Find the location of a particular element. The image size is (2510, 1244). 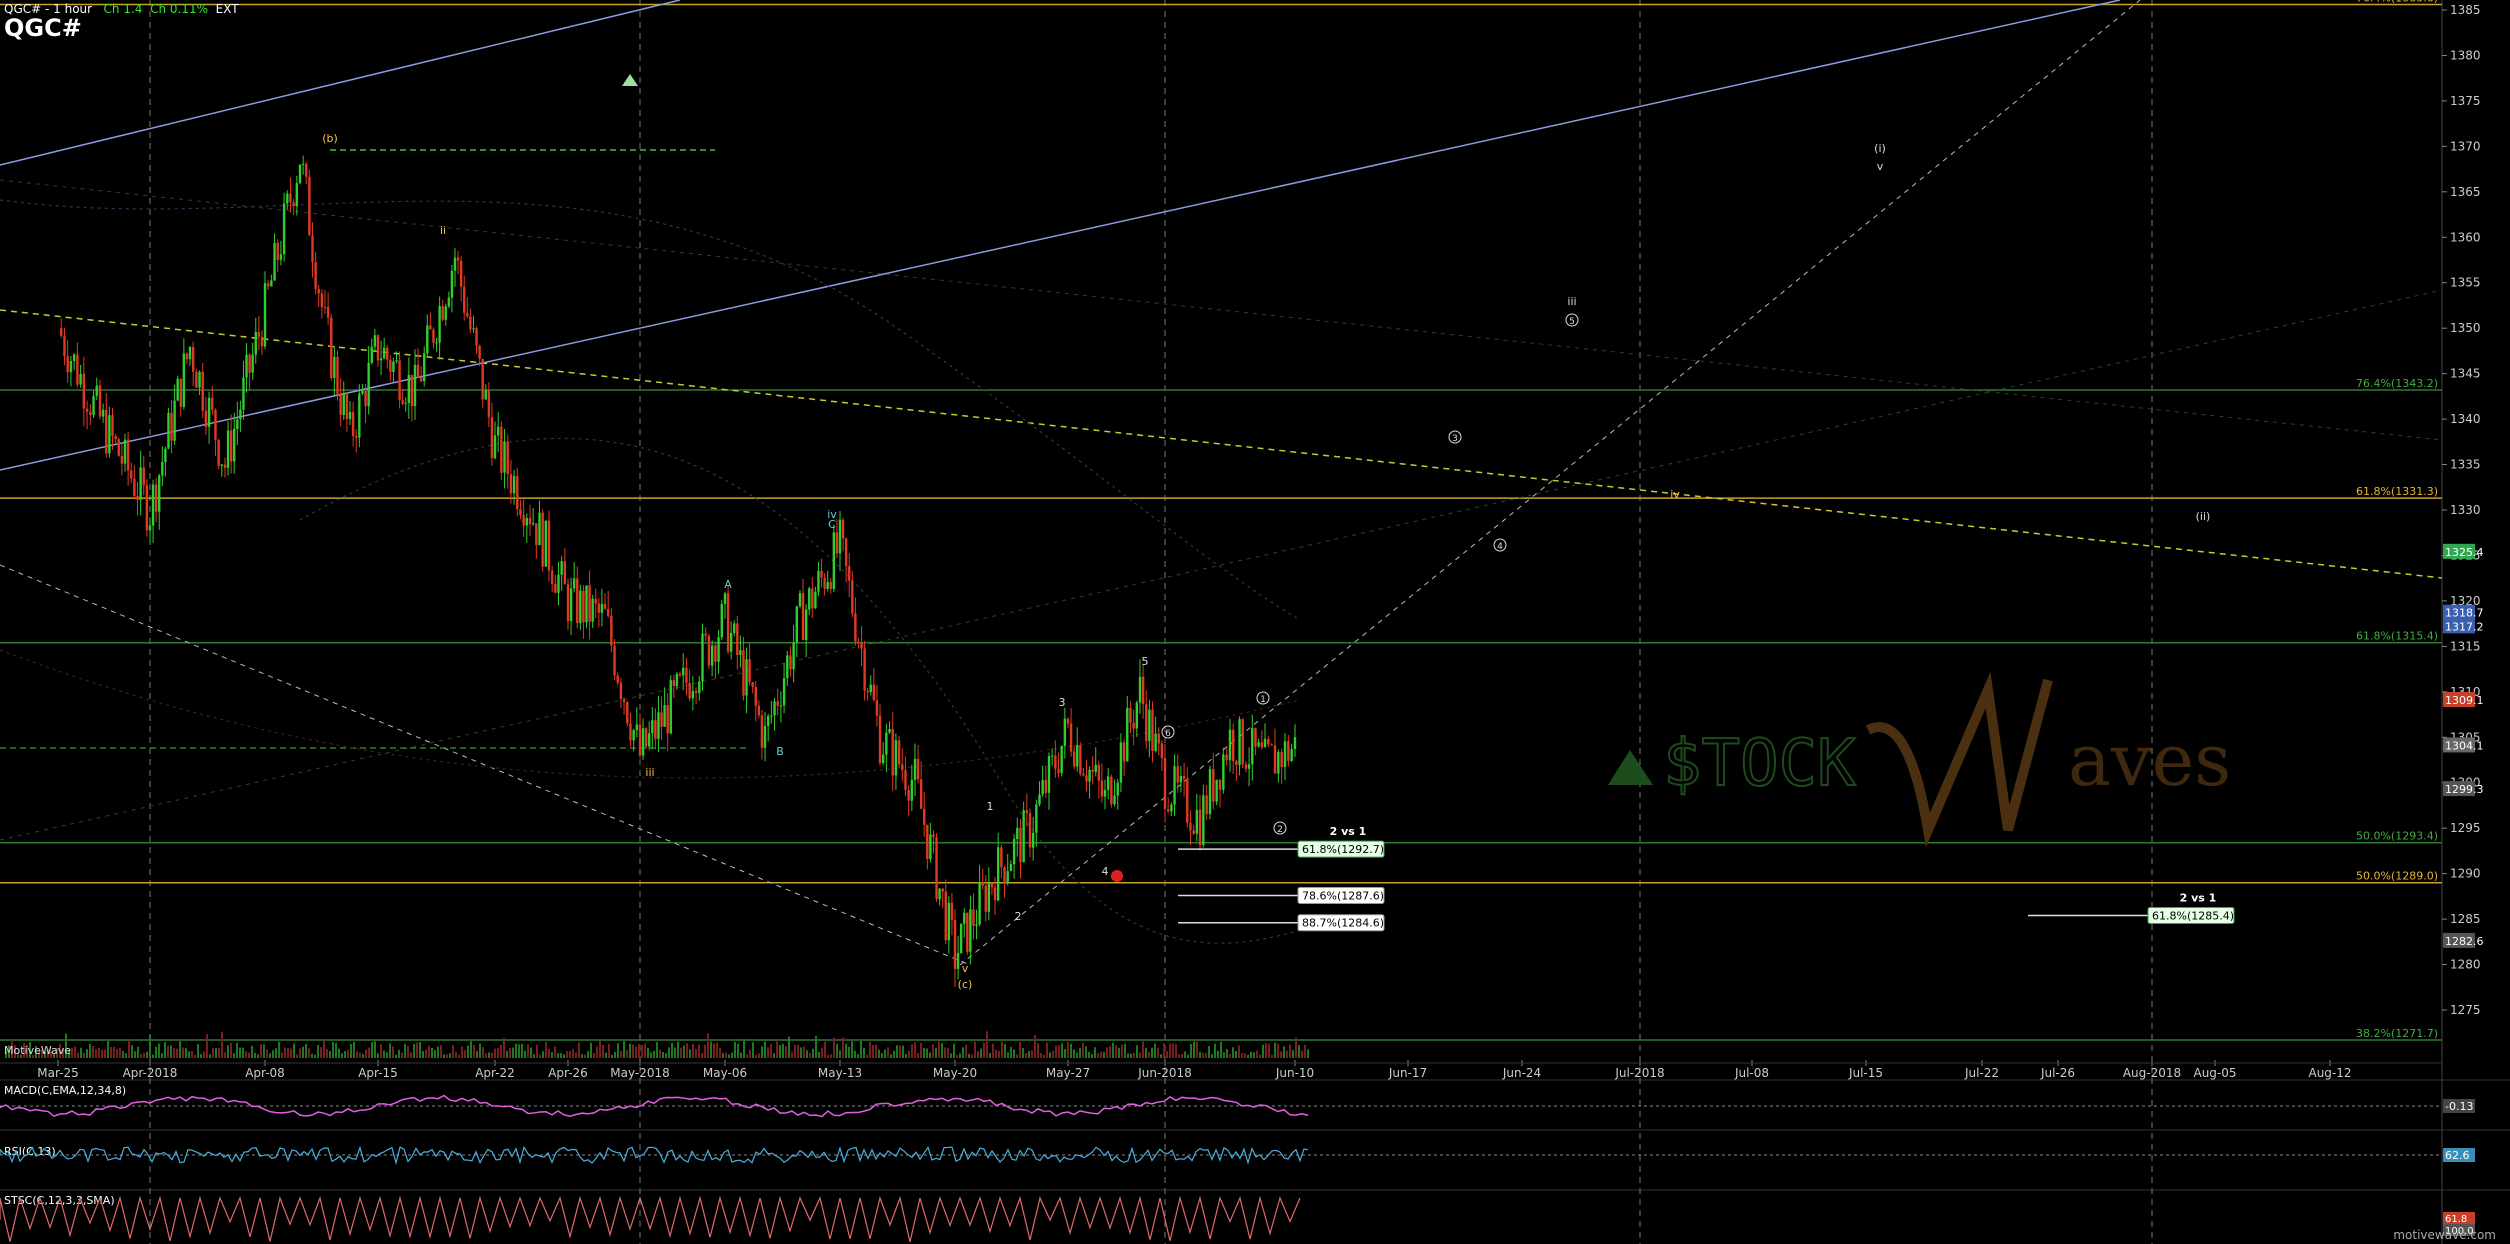

y-tick-label: 1385 is located at coordinates (2465, 10).